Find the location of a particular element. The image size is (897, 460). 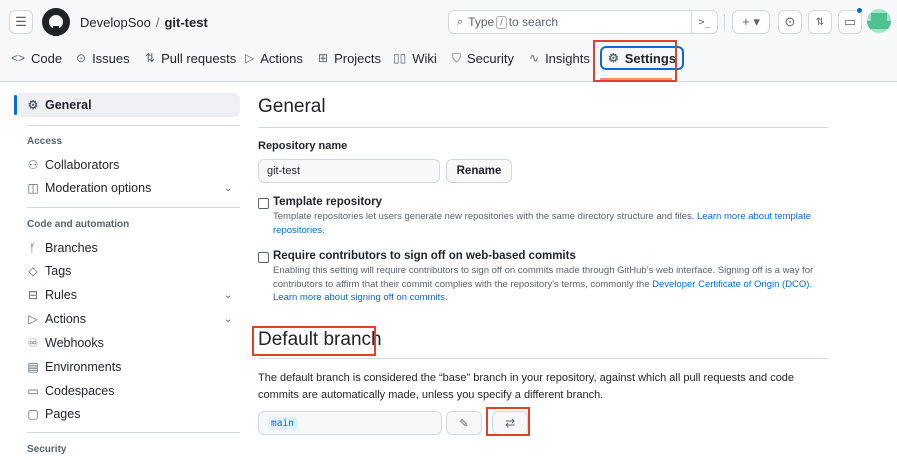

tab-label: Projects is located at coordinates (358, 58).